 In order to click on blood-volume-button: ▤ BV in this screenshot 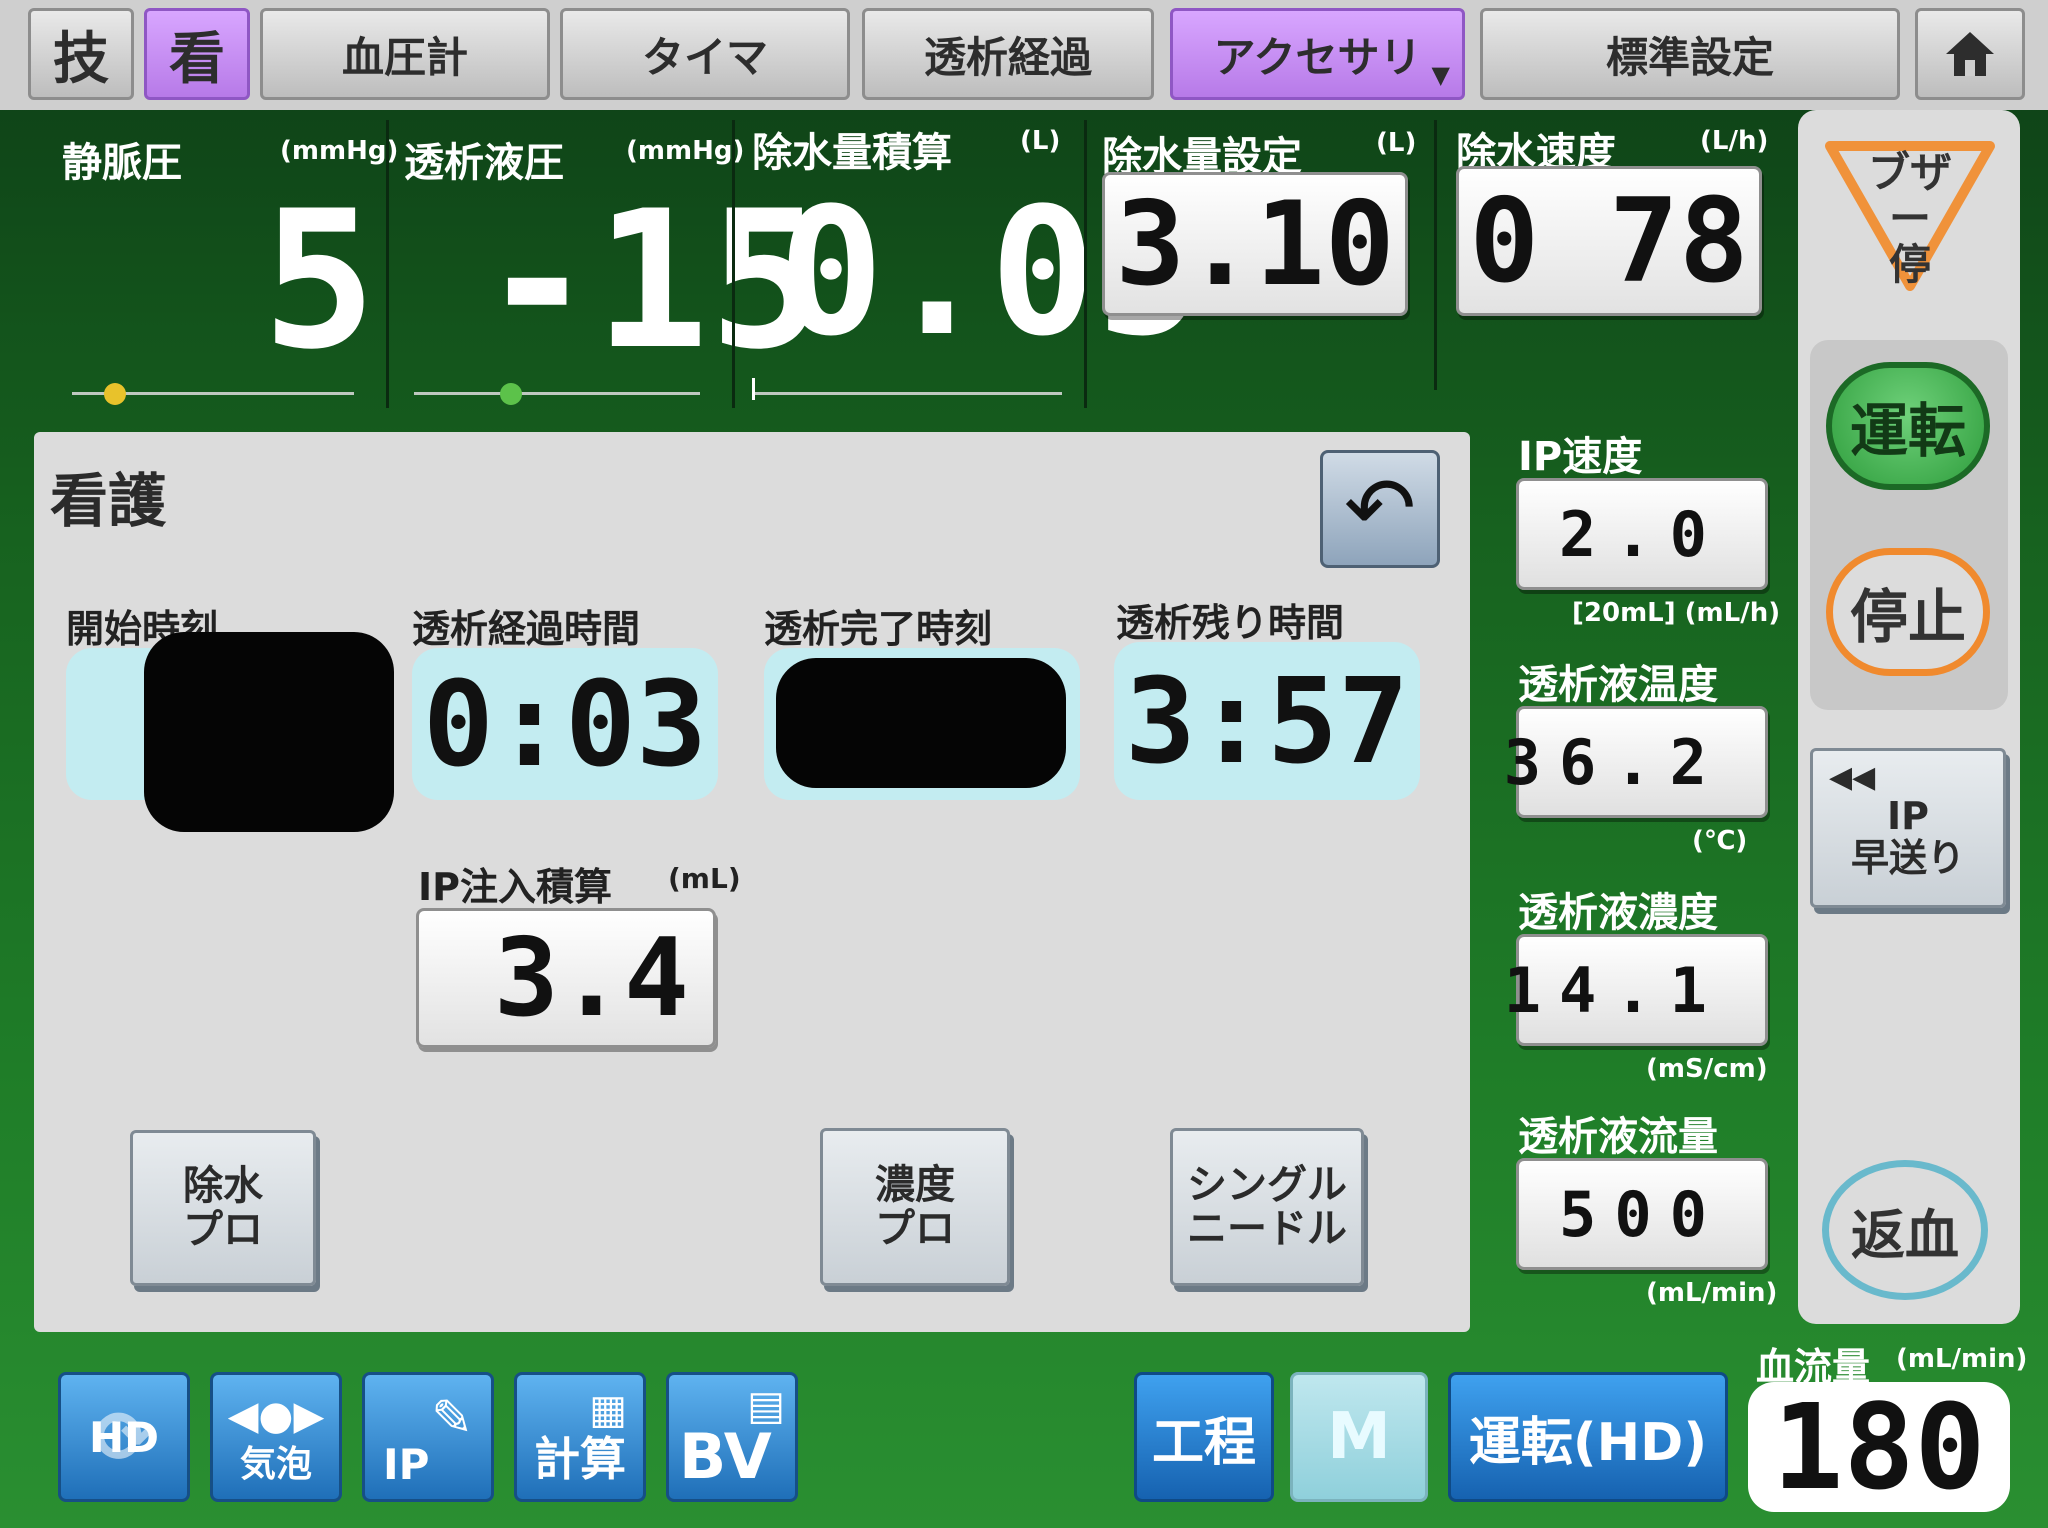, I will do `click(732, 1437)`.